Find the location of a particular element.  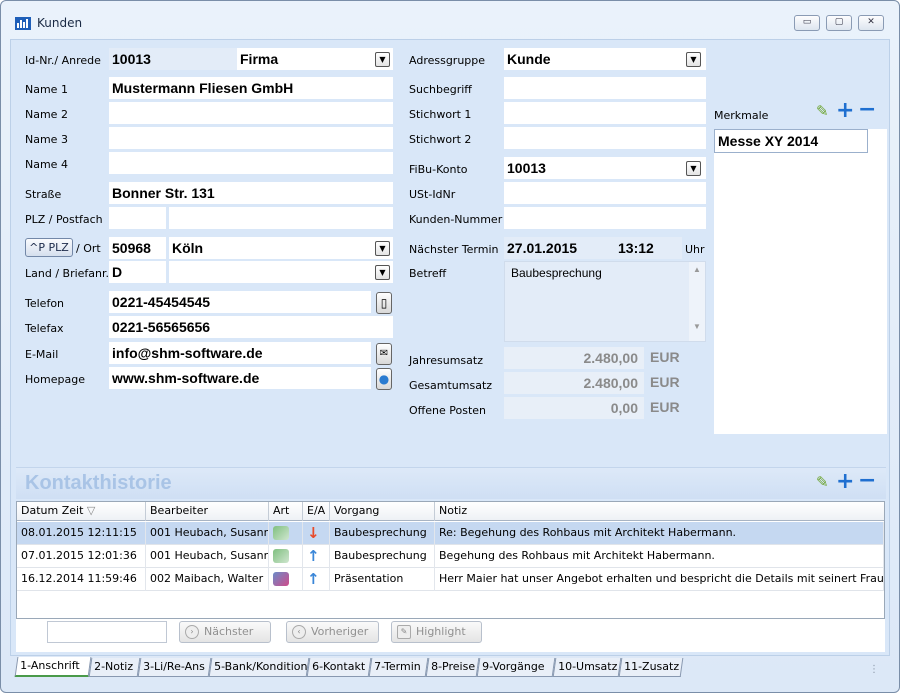

minimize-button: ▭ is located at coordinates (807, 23).